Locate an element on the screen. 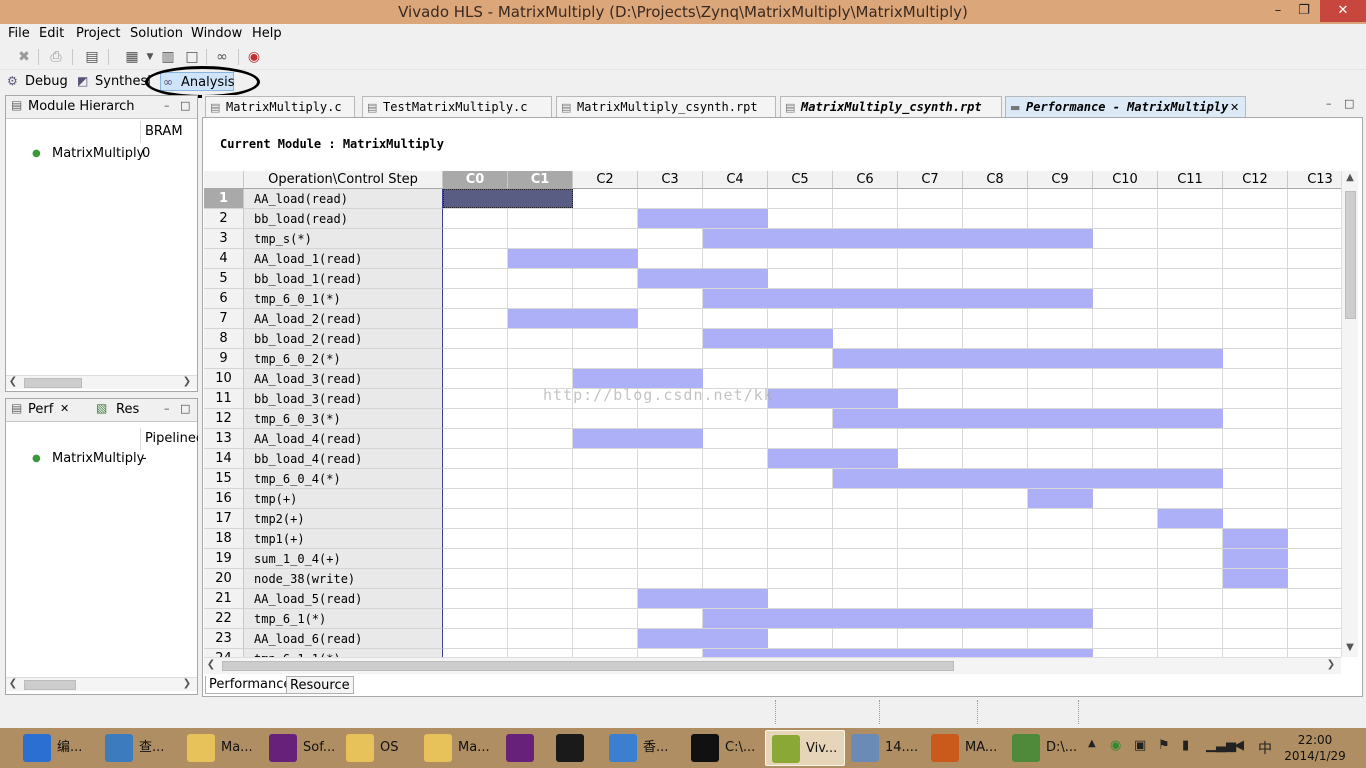  ime-indicator: 中 is located at coordinates (1265, 748).